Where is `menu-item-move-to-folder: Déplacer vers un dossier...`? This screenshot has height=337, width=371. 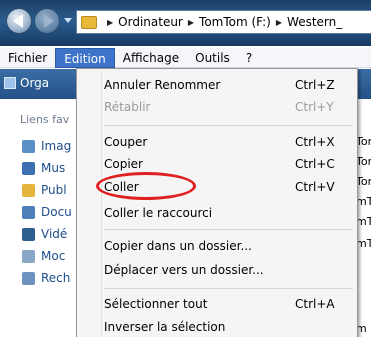 menu-item-move-to-folder: Déplacer vers un dossier... is located at coordinates (227, 270).